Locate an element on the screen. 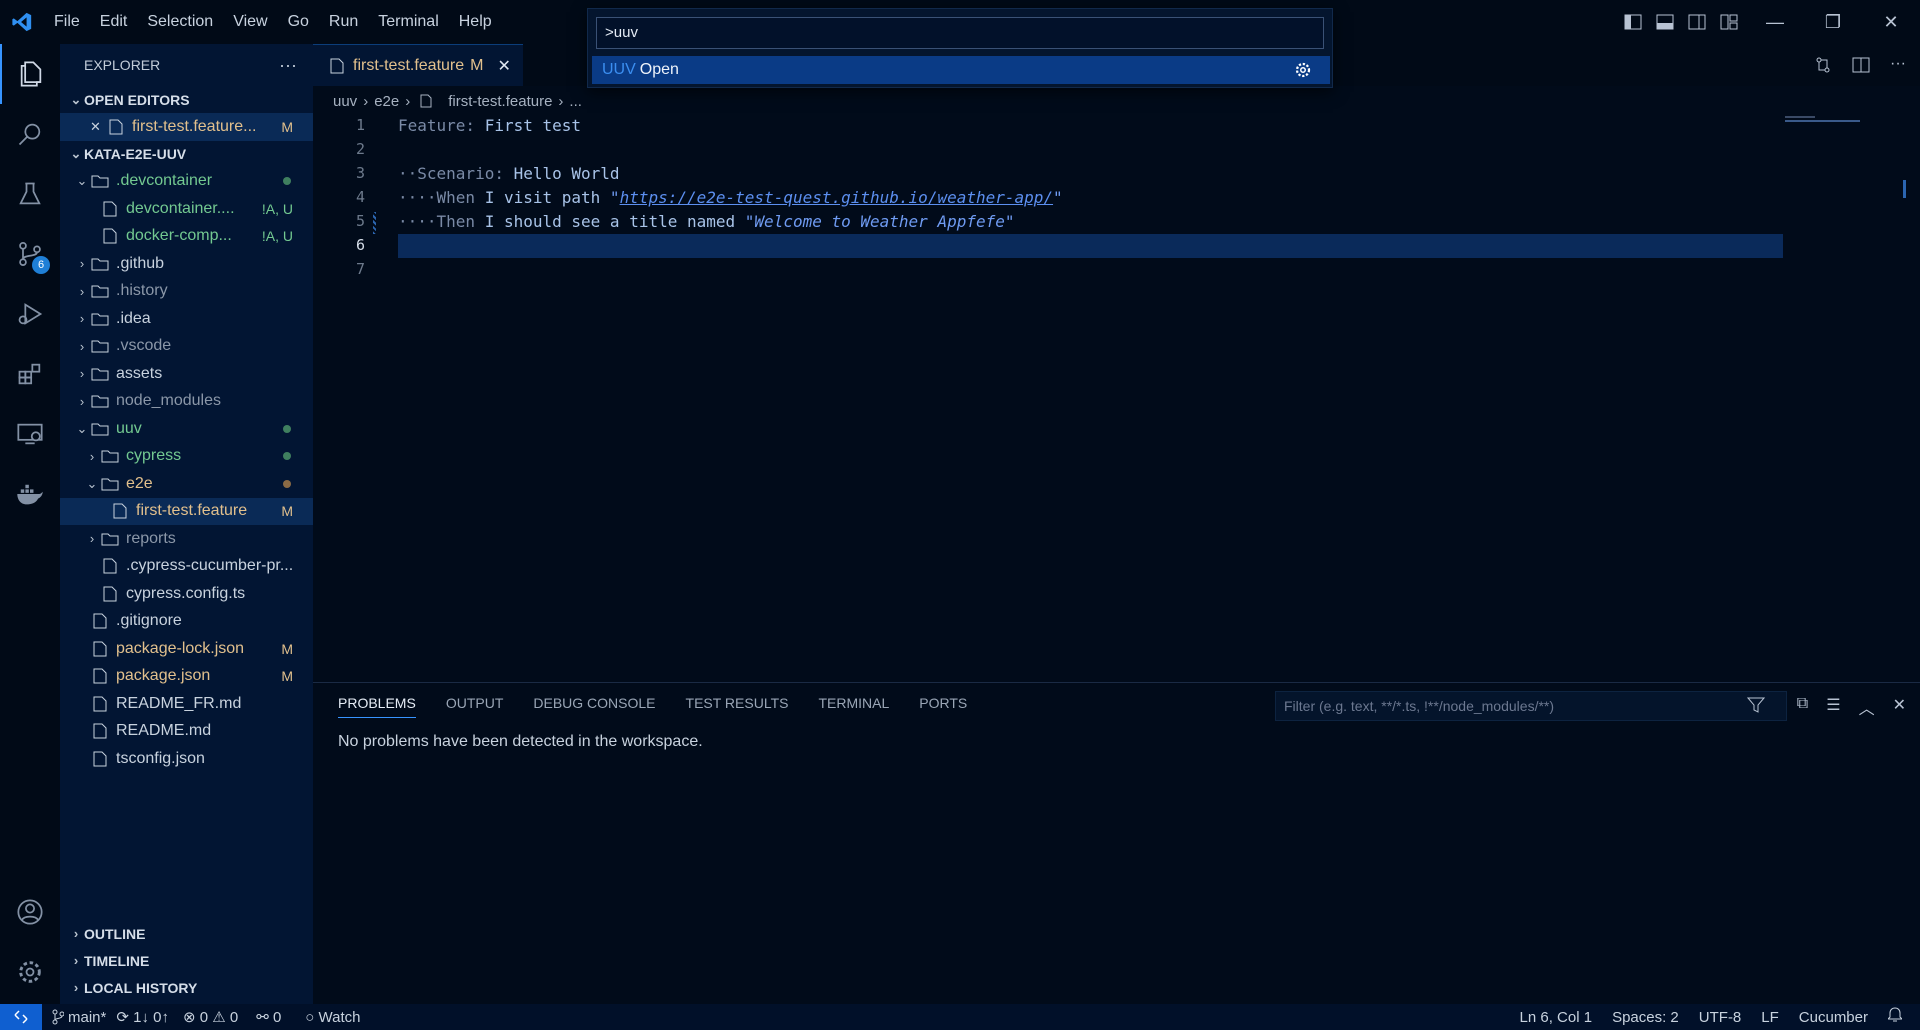 This screenshot has height=1030, width=1920. problems-item: ⊗ 0 ⚠ 0 is located at coordinates (210, 1017).